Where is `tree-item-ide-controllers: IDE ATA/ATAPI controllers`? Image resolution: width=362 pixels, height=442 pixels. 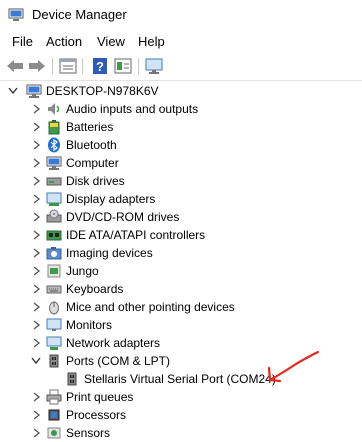
tree-item-ide-controllers: IDE ATA/ATAPI controllers is located at coordinates (181, 235).